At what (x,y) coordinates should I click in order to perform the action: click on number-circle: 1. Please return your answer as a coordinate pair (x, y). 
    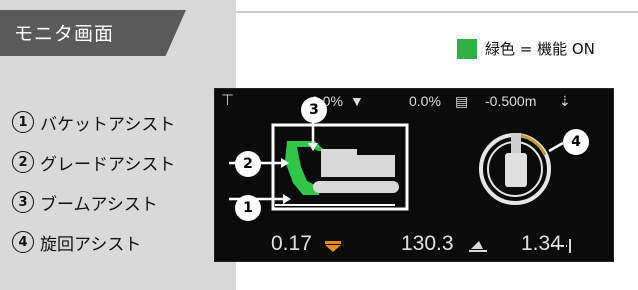
    Looking at the image, I should click on (23, 122).